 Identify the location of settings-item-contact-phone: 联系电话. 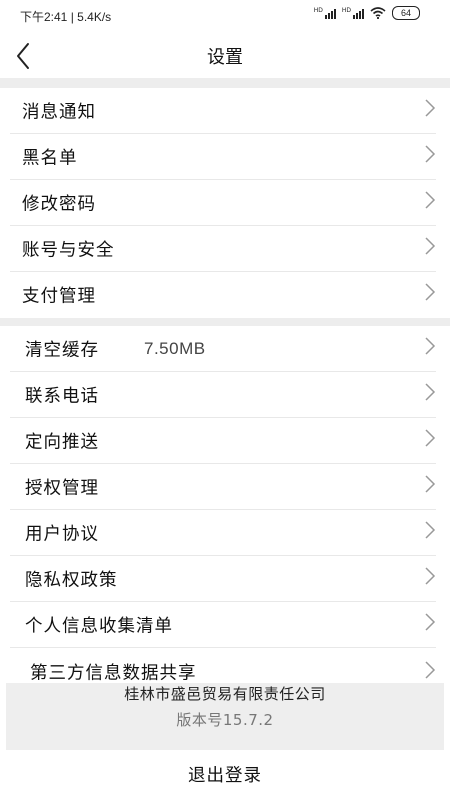
(225, 395).